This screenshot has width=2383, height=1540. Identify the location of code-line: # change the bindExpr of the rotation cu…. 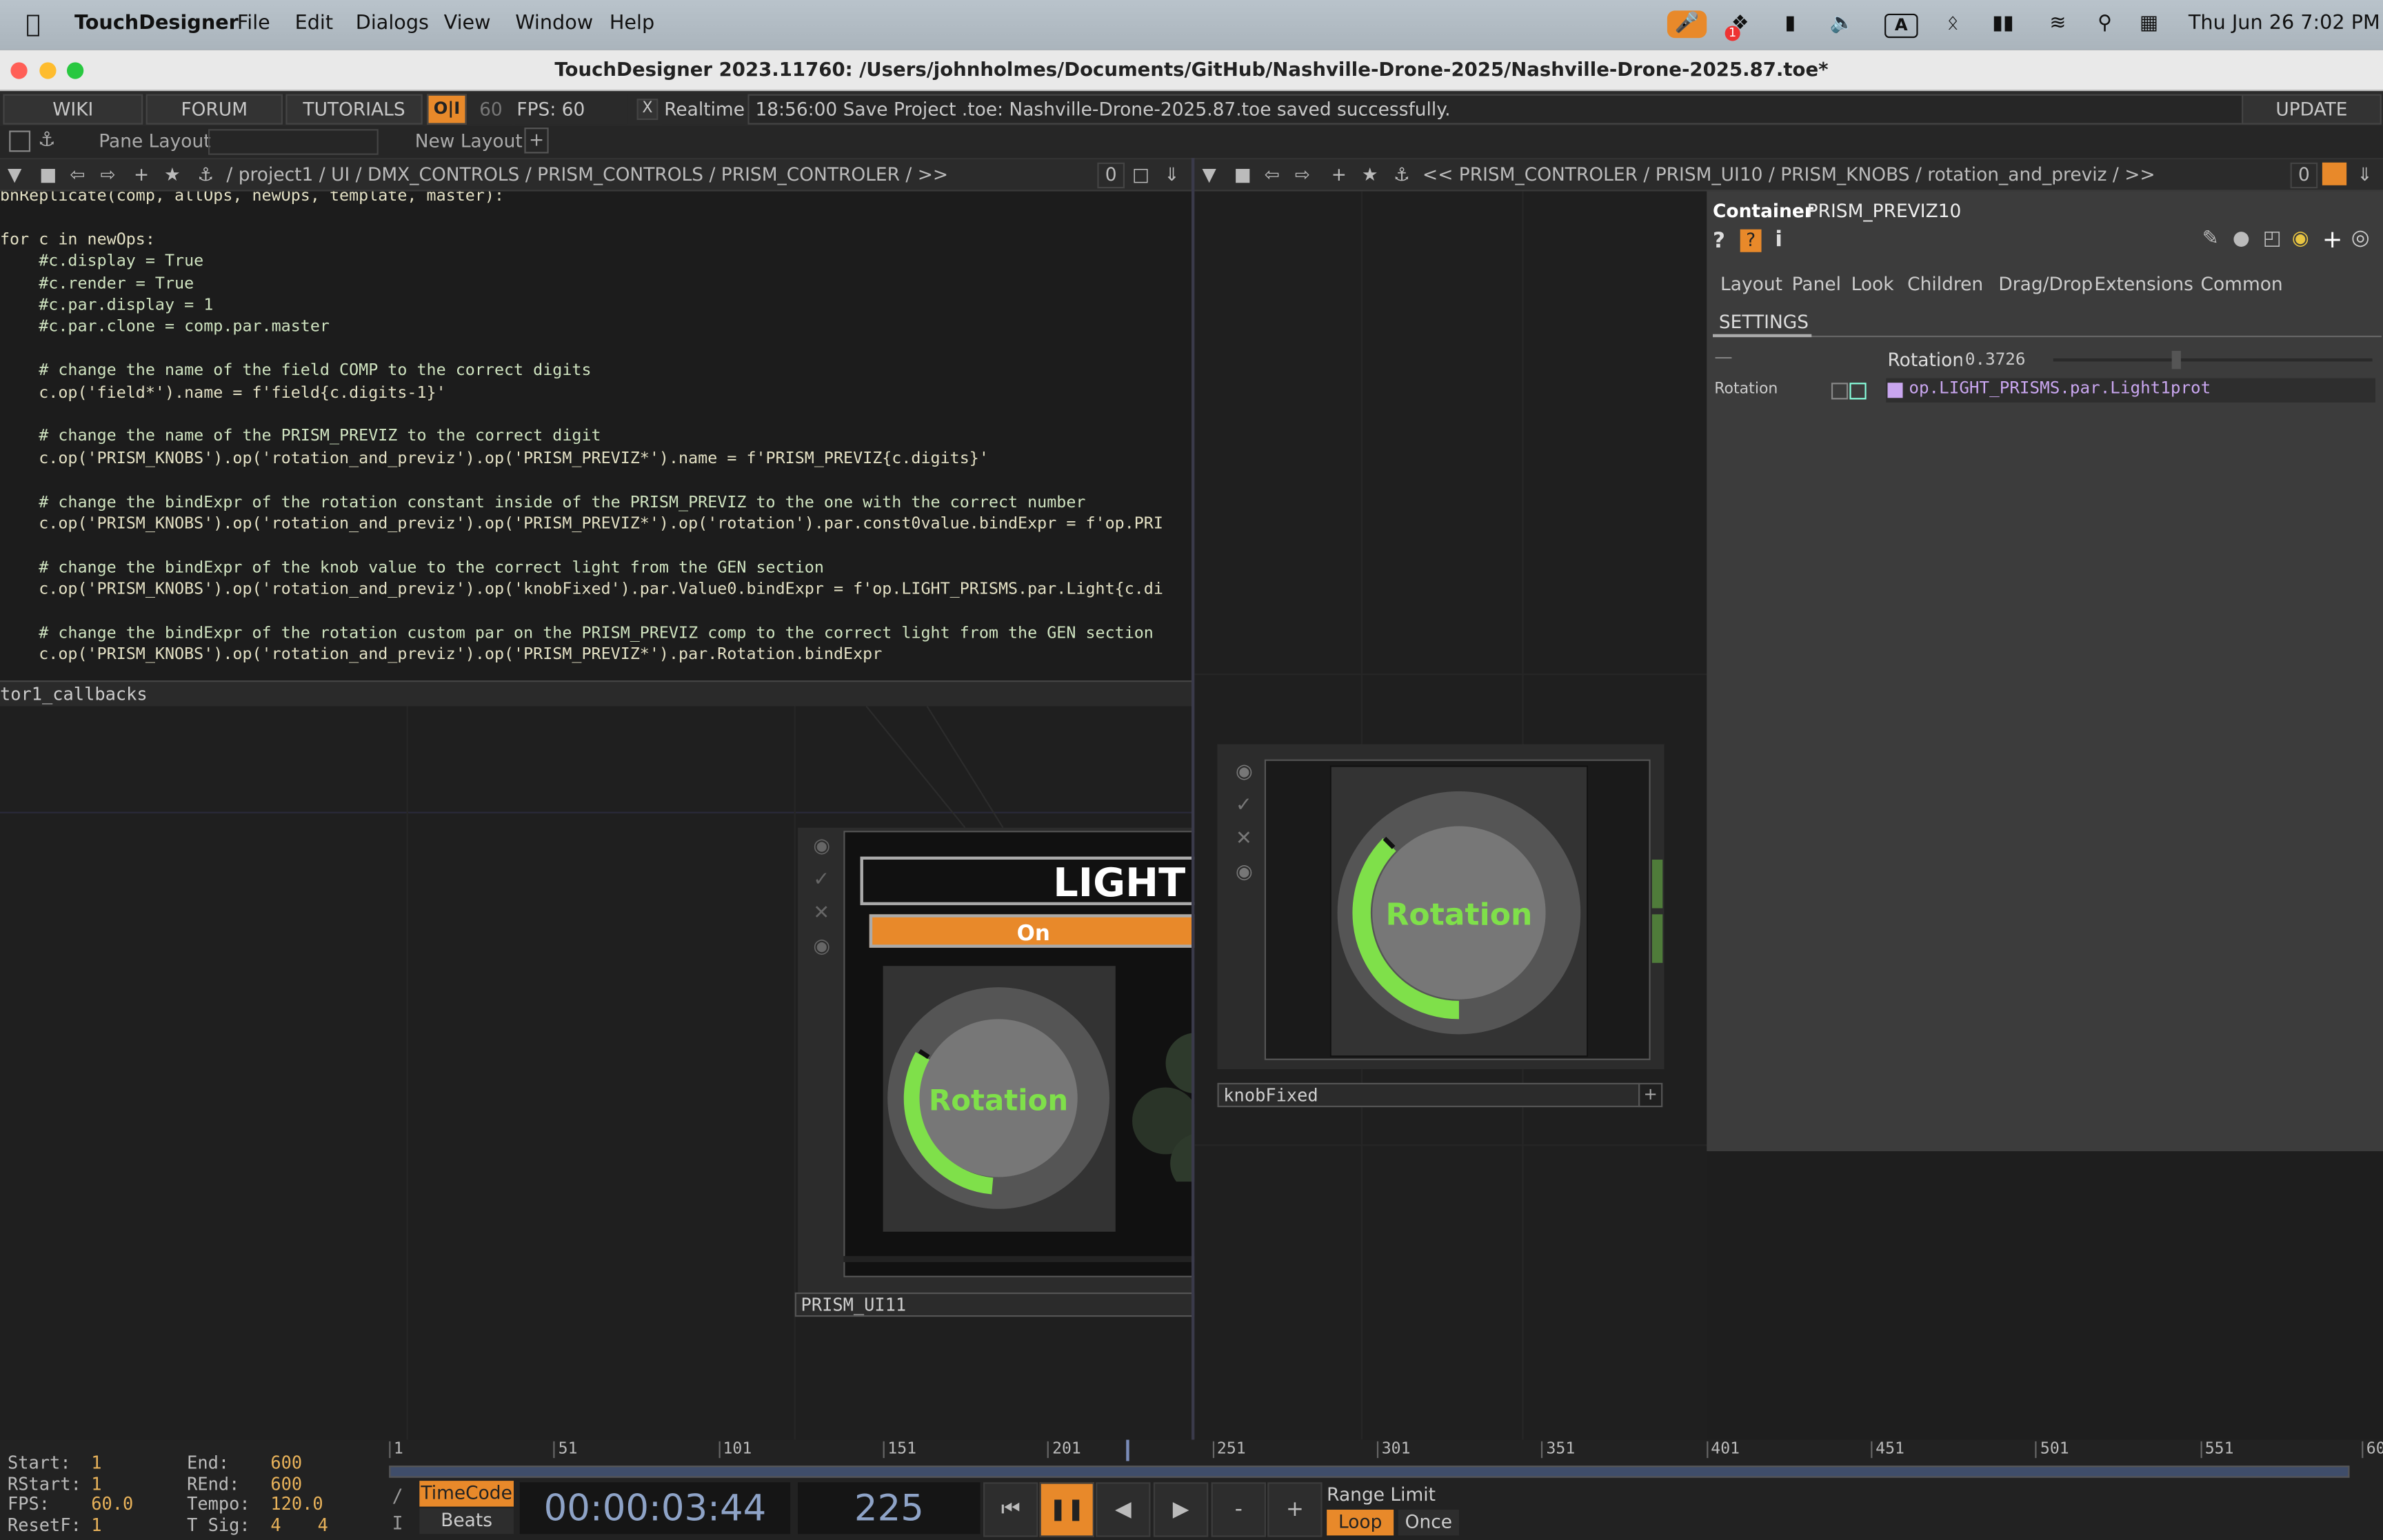
(577, 633).